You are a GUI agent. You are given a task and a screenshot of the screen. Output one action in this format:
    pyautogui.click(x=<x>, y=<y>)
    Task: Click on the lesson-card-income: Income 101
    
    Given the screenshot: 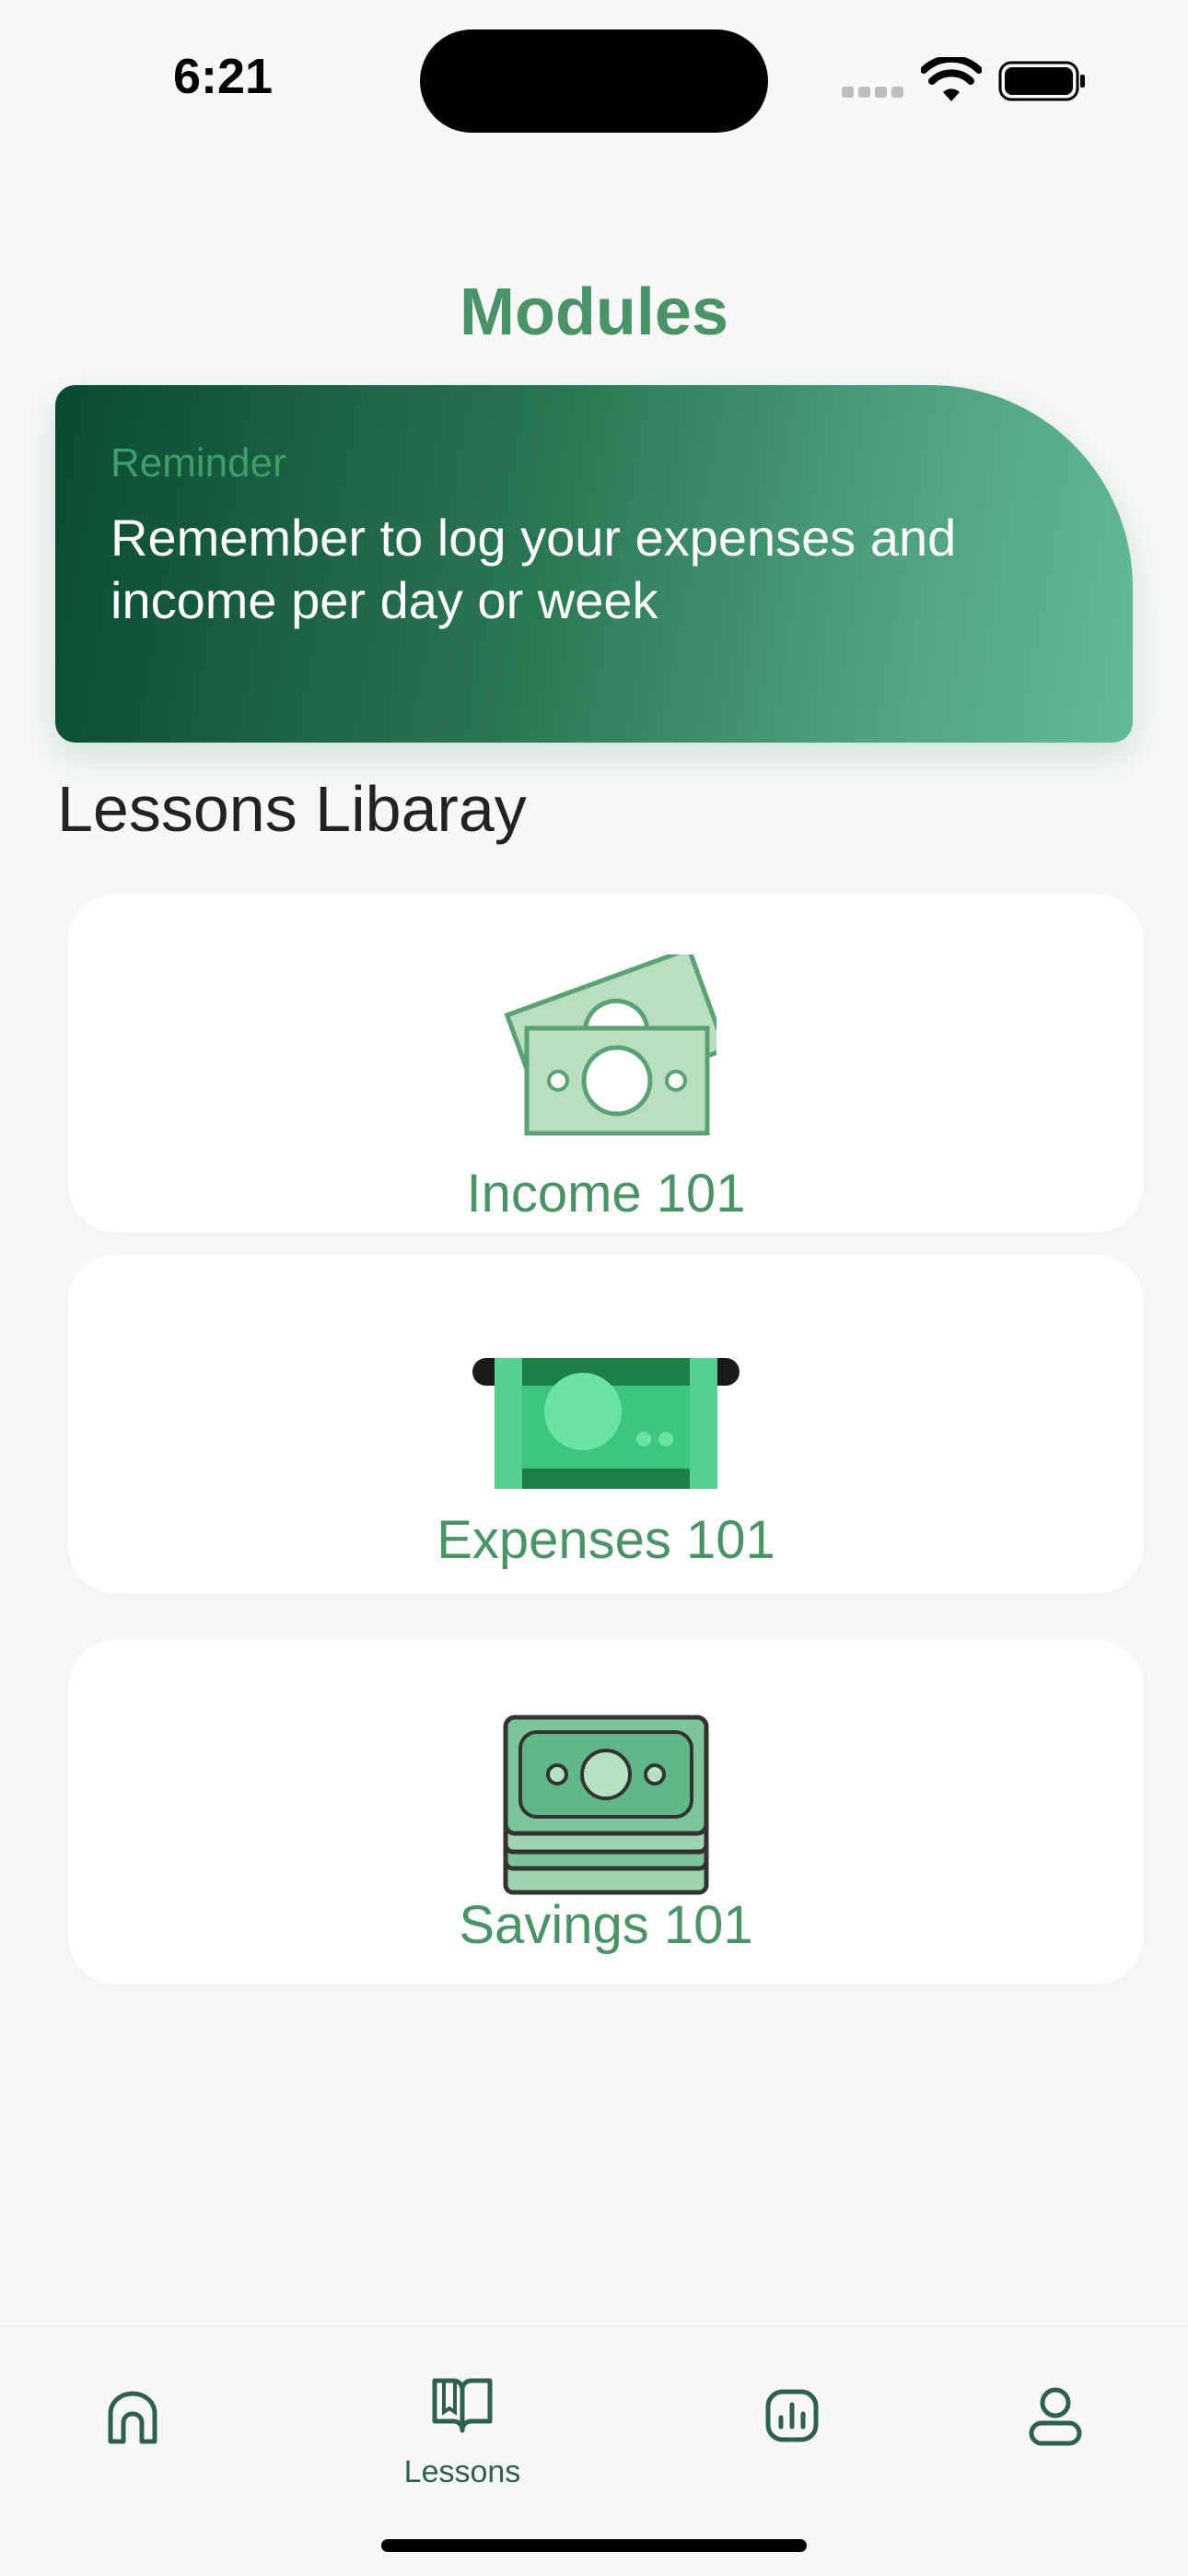 What is the action you would take?
    pyautogui.click(x=606, y=1063)
    